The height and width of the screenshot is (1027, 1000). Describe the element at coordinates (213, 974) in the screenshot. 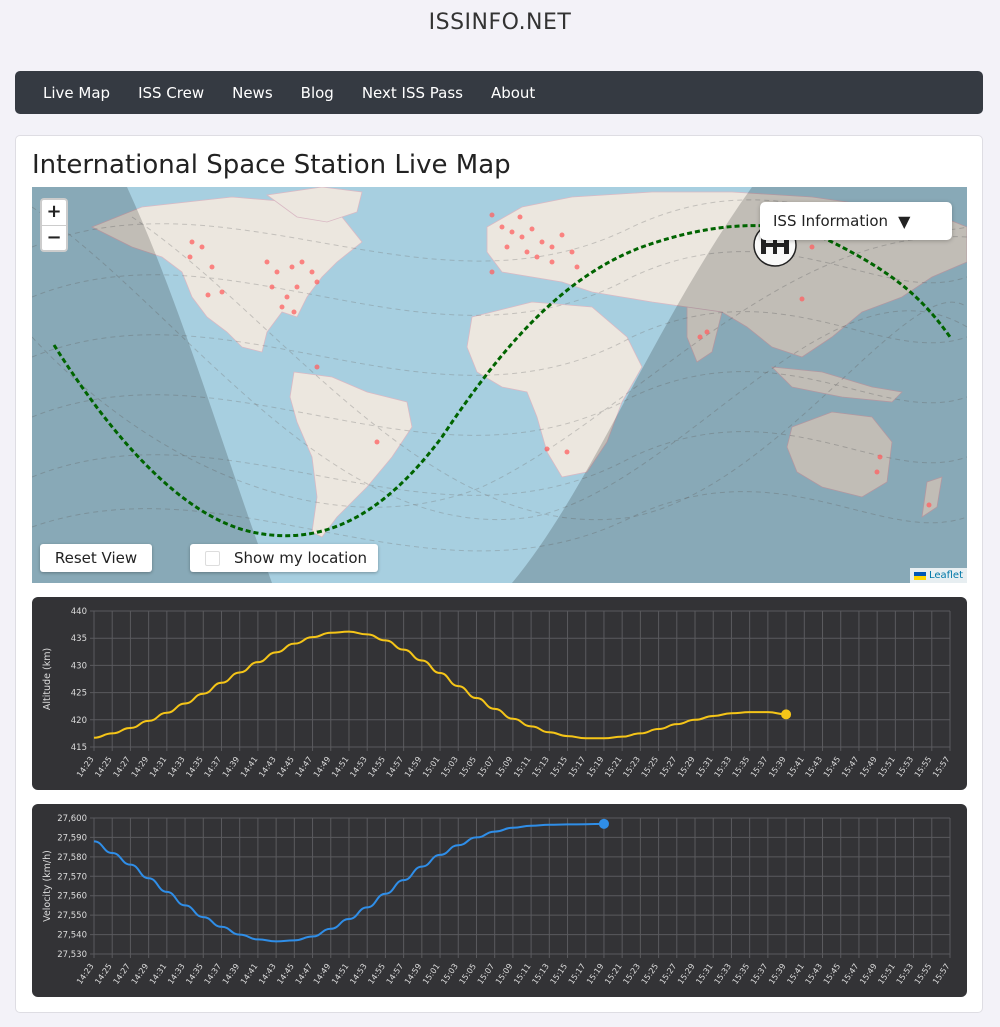

I see `x-tick-label: 14:37` at that location.